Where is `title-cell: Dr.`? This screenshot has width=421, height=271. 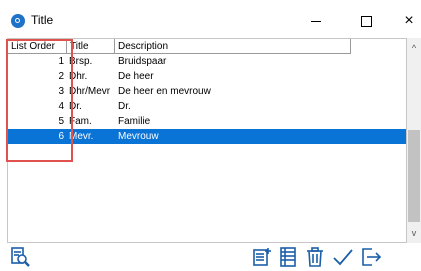
title-cell: Dr. is located at coordinates (75, 106).